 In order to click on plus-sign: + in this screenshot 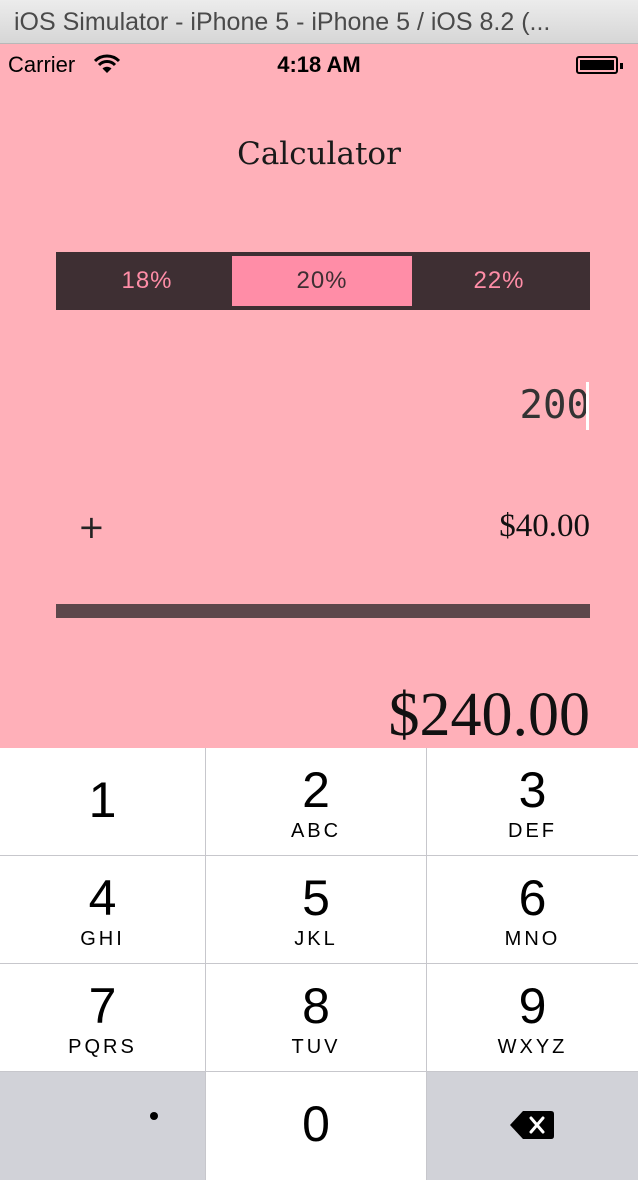, I will do `click(91, 527)`.